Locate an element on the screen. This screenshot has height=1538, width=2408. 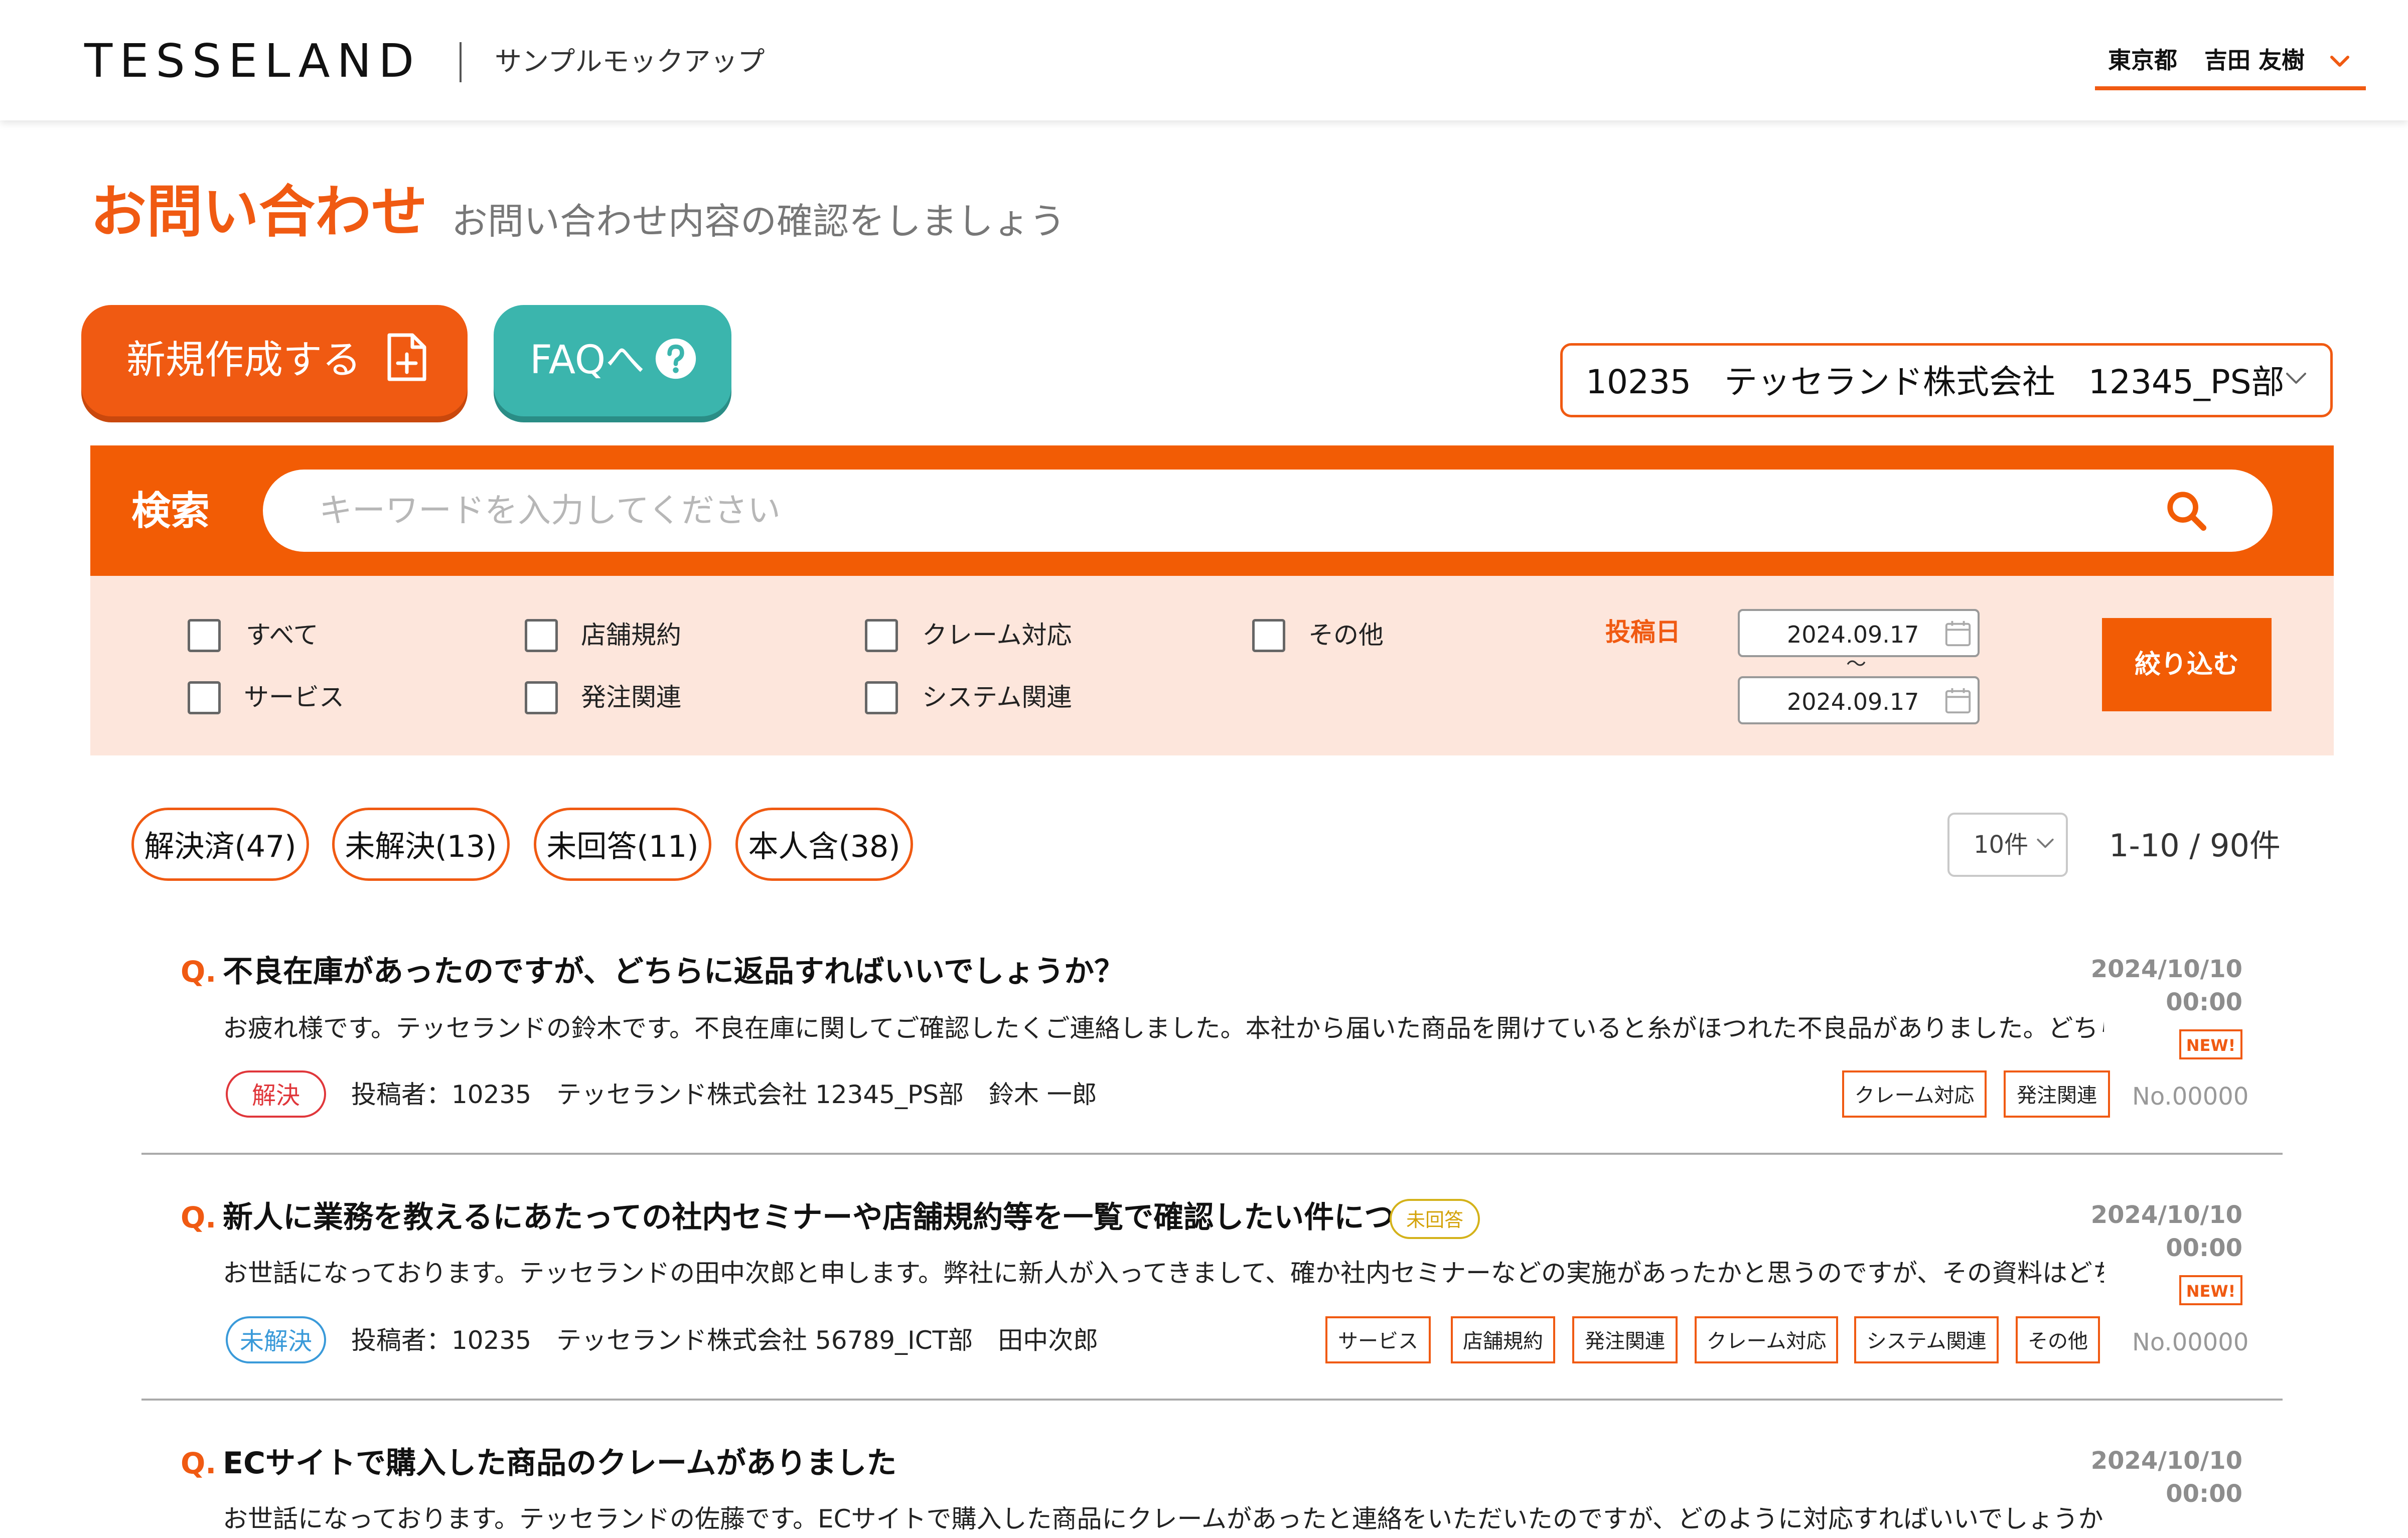
category-tag: システム関連 is located at coordinates (1927, 1339).